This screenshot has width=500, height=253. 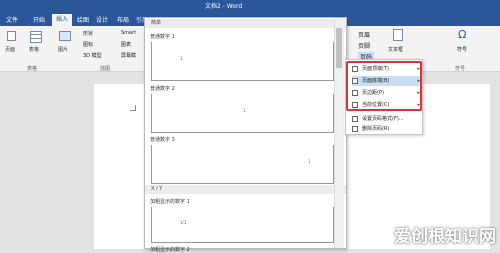 I want to click on menu-item-remove-page-numbers: 删除页码(R), so click(x=387, y=129).